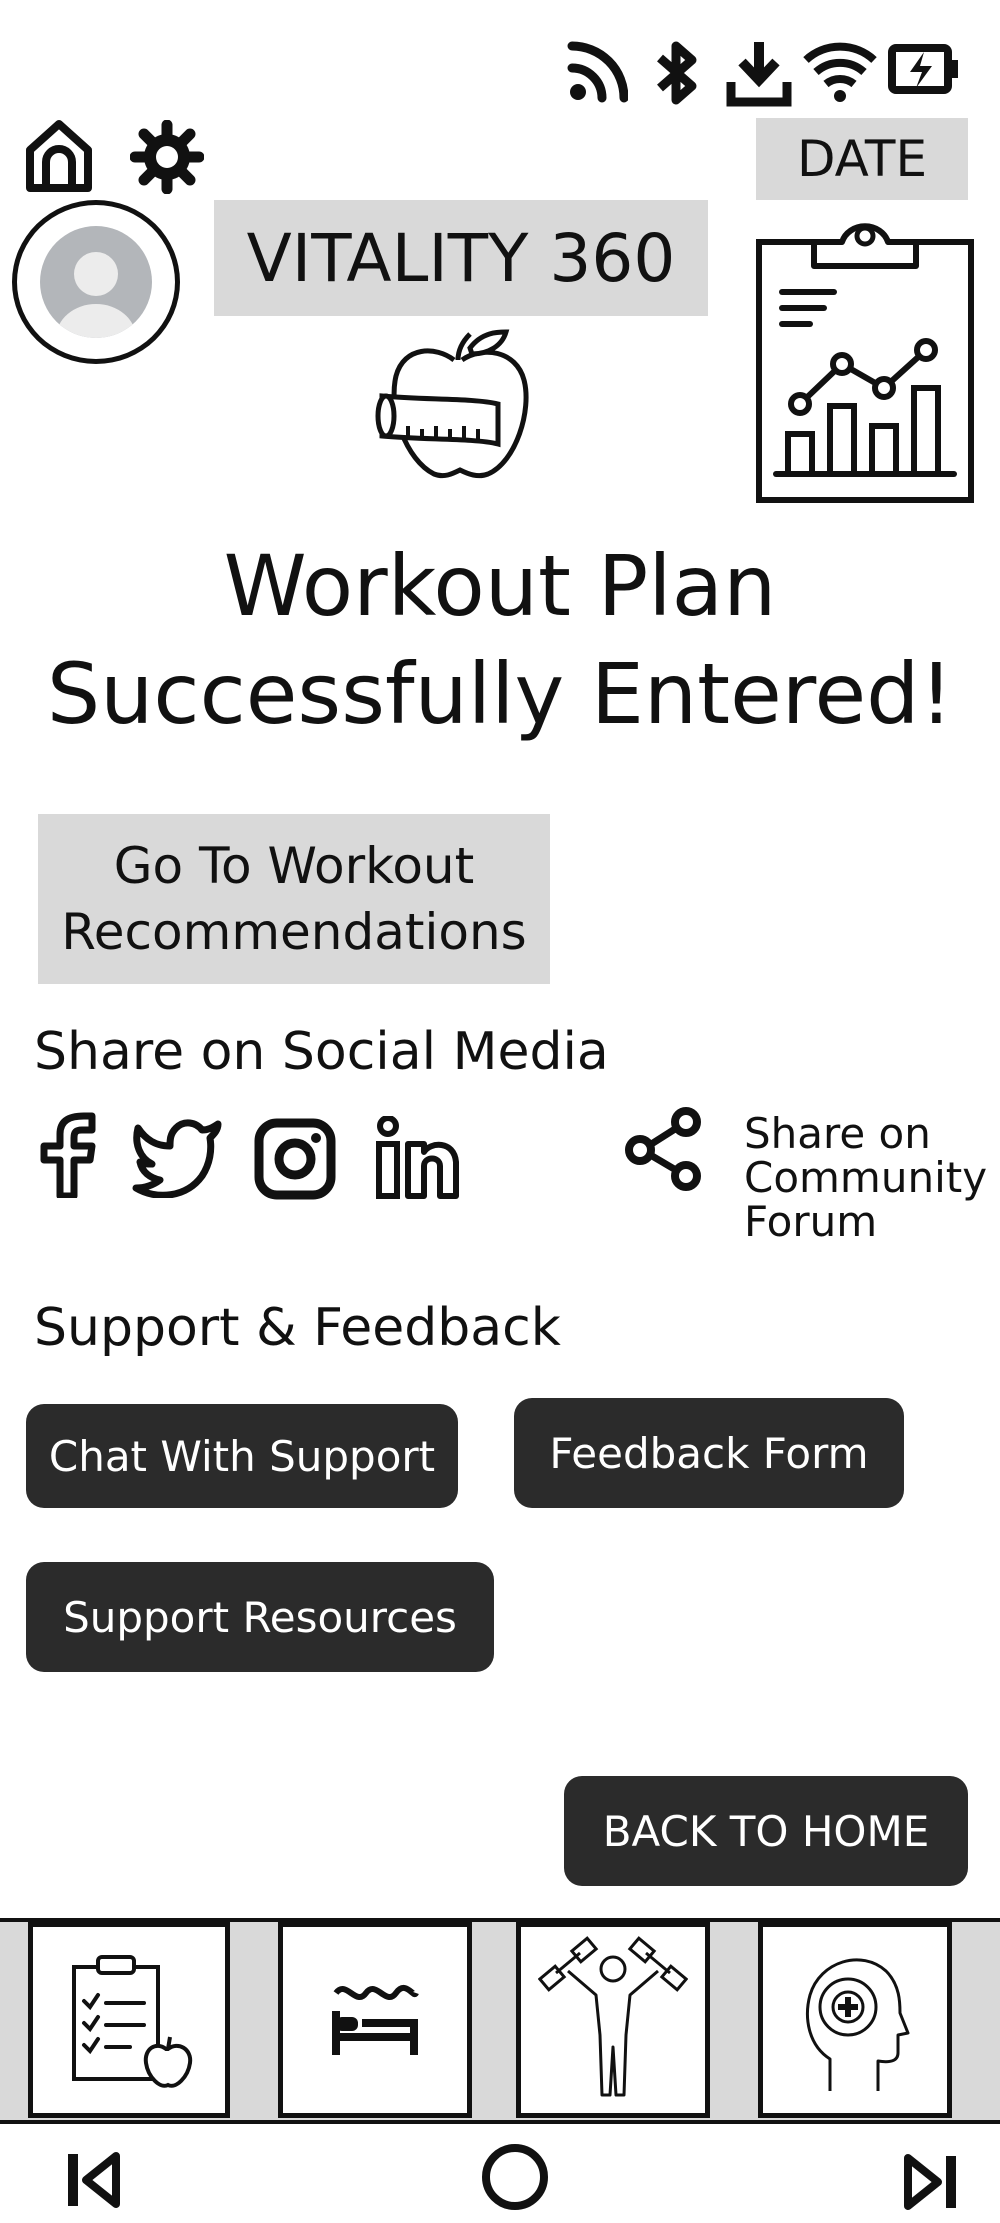 The width and height of the screenshot is (1000, 2223). I want to click on report-button, so click(865, 356).